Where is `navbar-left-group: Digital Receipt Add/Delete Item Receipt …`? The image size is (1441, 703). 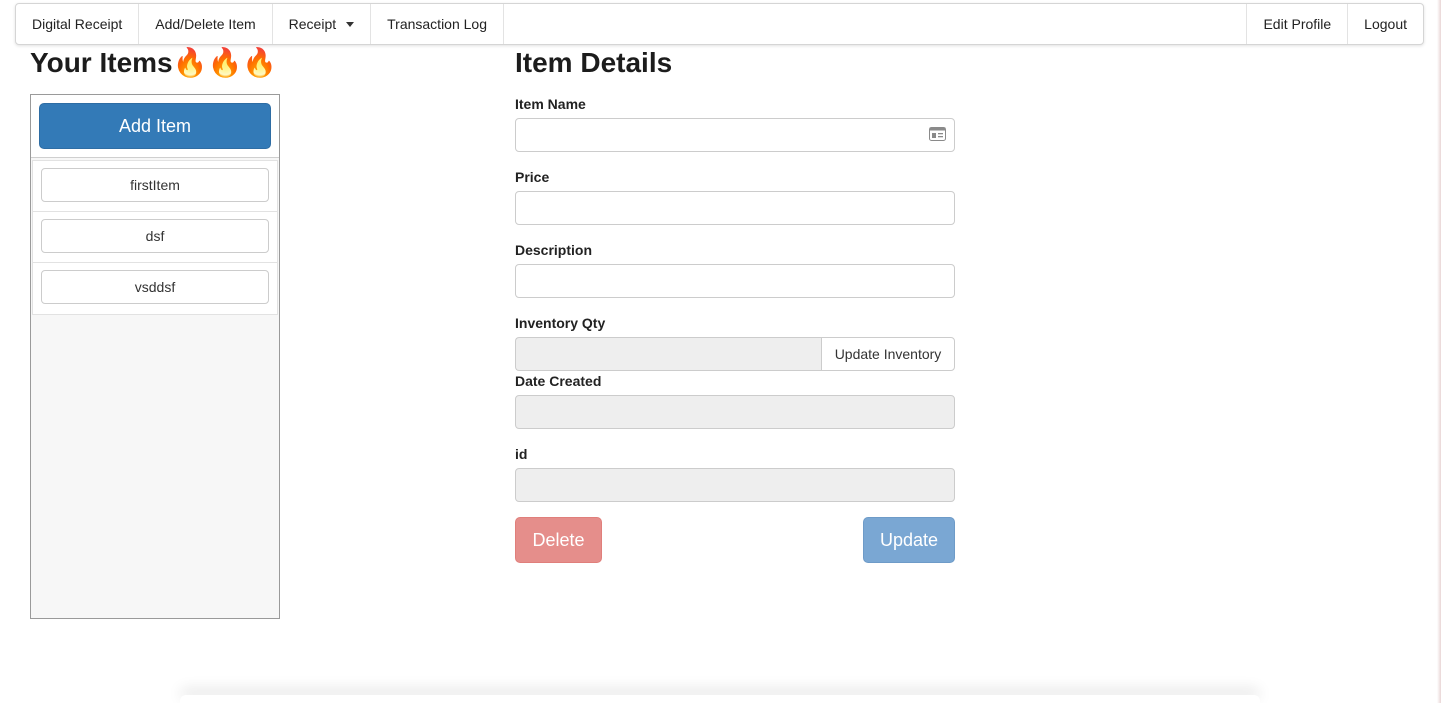 navbar-left-group: Digital Receipt Add/Delete Item Receipt … is located at coordinates (260, 24).